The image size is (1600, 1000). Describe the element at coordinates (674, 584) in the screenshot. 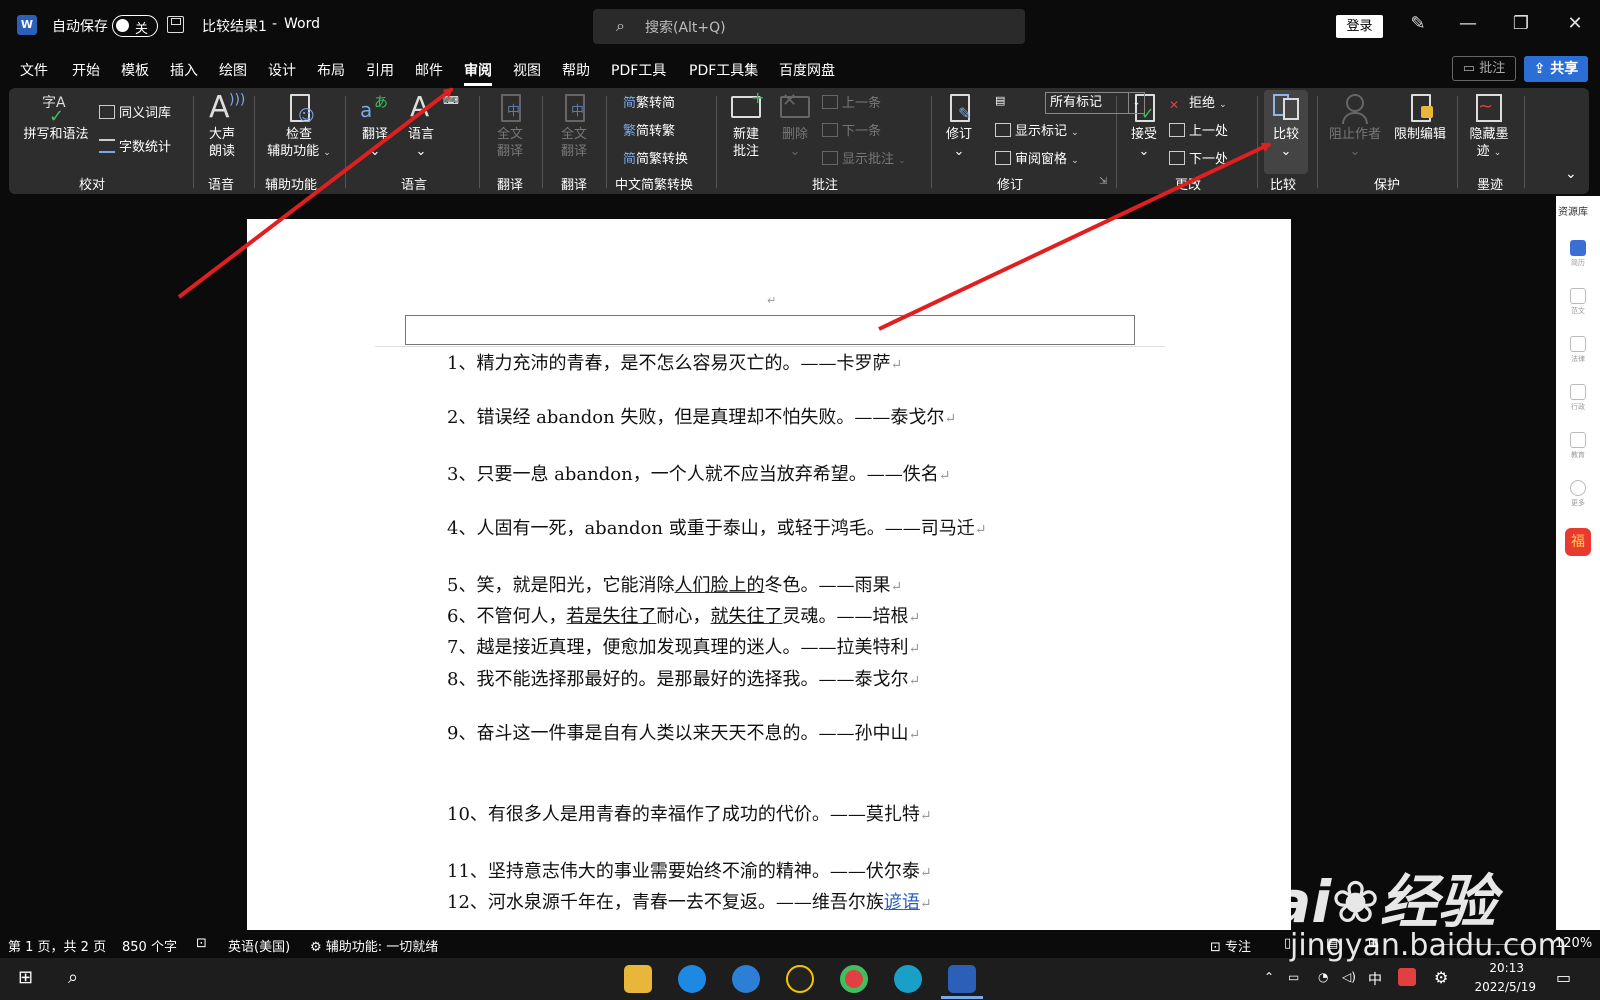

I see `paragraph: 5、笑，就是阳光，它能消除人们脸上的冬色。——雨果↵` at that location.